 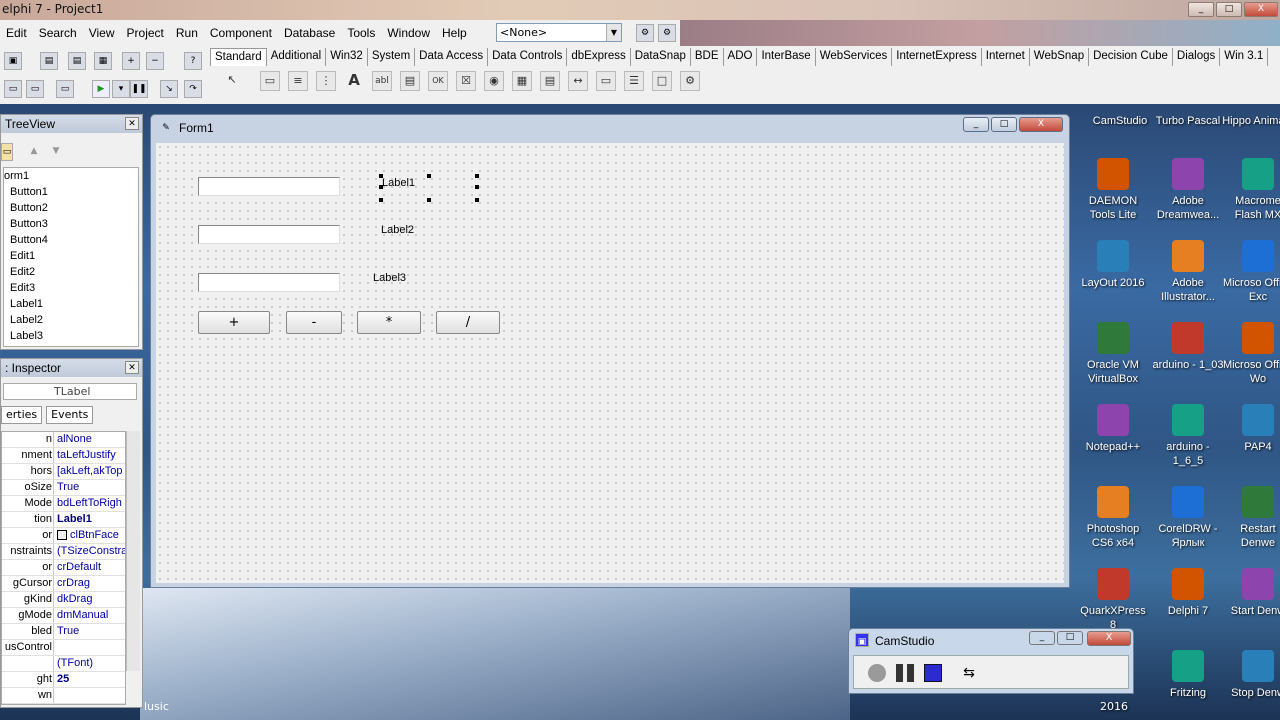 I want to click on property-value: crDrag, so click(x=89, y=583).